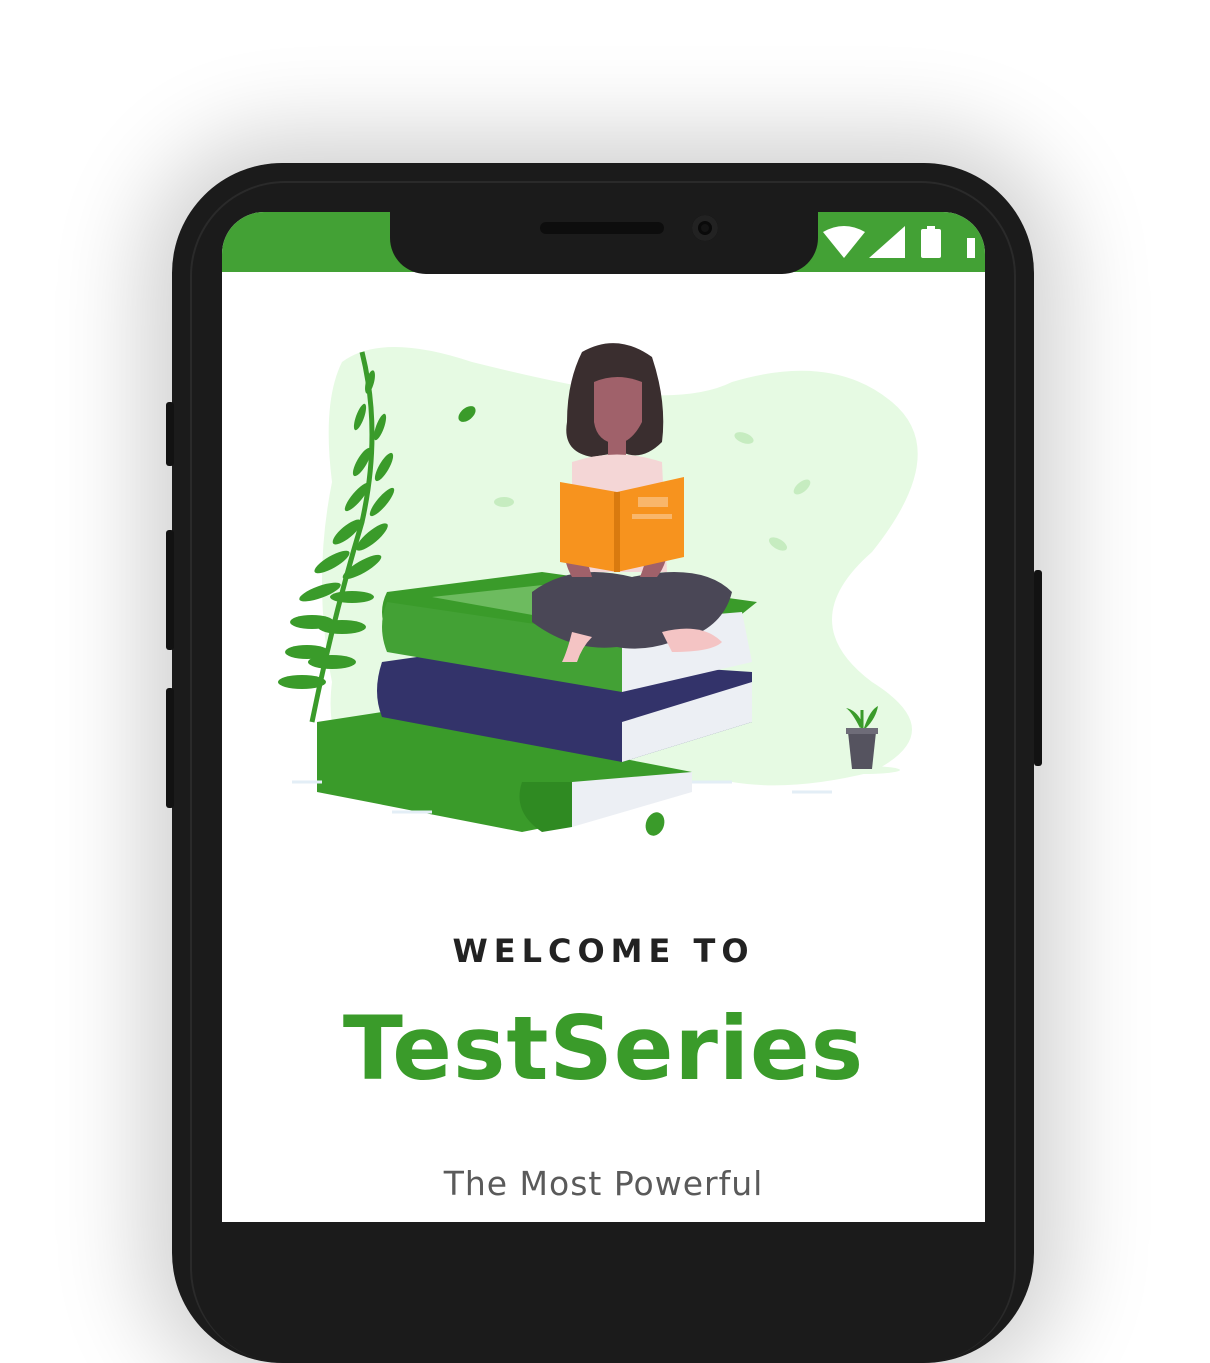 The height and width of the screenshot is (1363, 1210). Describe the element at coordinates (604, 243) in the screenshot. I see `camera-notch` at that location.